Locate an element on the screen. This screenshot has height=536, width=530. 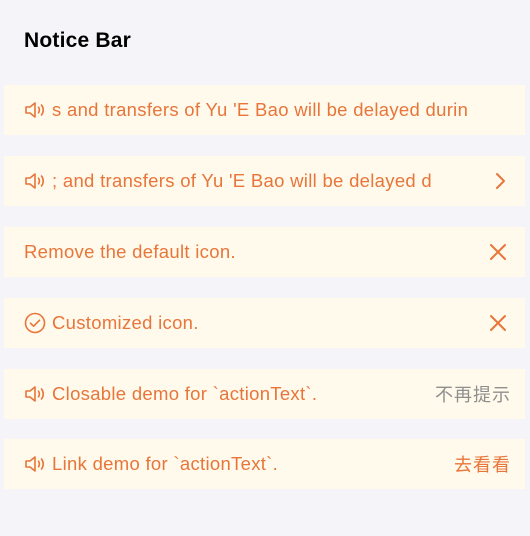
notice-bar-no-icon: Remove the default icon. is located at coordinates (264, 252).